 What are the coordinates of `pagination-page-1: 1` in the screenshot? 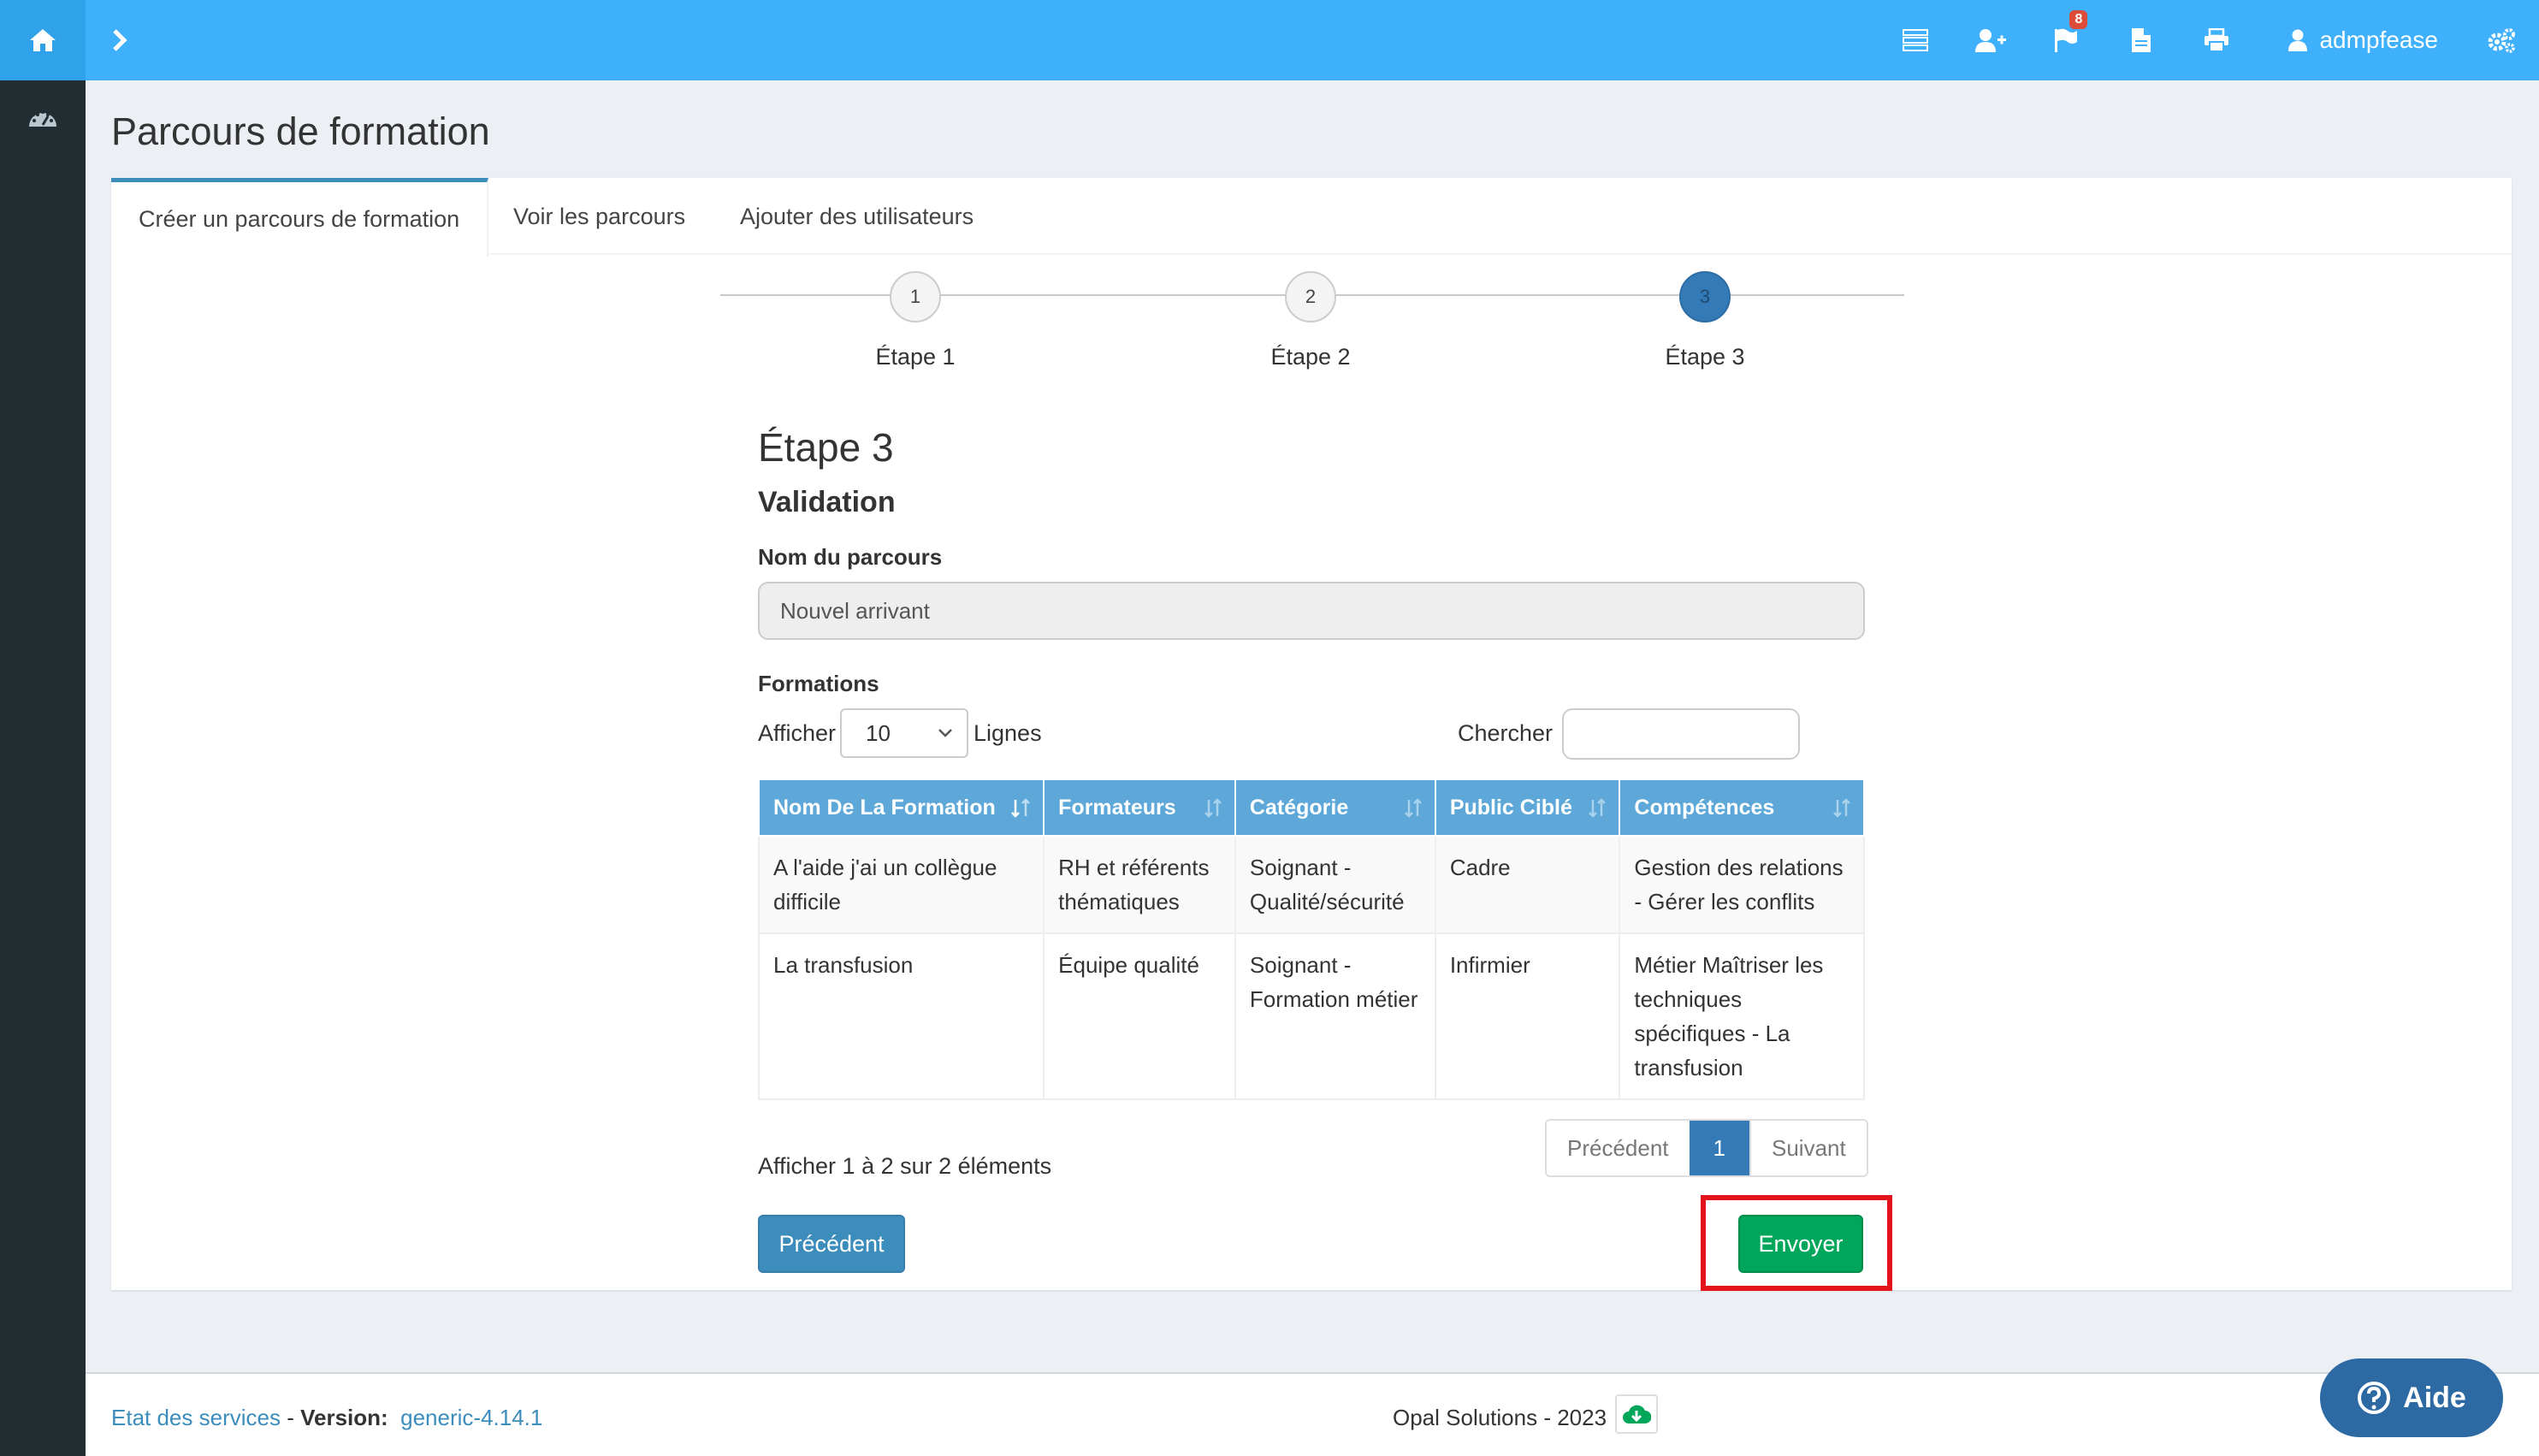 It's located at (1719, 1148).